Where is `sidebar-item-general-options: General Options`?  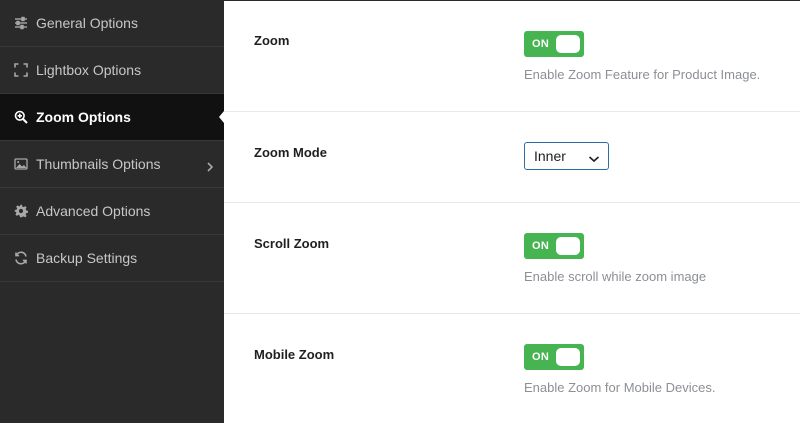
sidebar-item-general-options: General Options is located at coordinates (112, 23).